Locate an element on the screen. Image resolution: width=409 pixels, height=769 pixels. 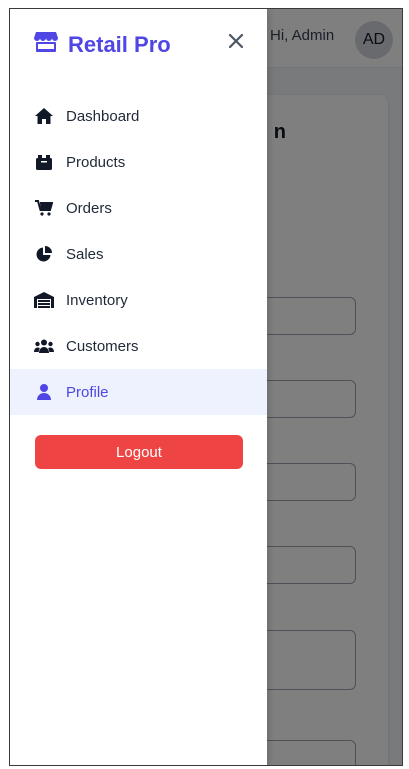
sidebar-item-sales: Sales is located at coordinates (138, 254).